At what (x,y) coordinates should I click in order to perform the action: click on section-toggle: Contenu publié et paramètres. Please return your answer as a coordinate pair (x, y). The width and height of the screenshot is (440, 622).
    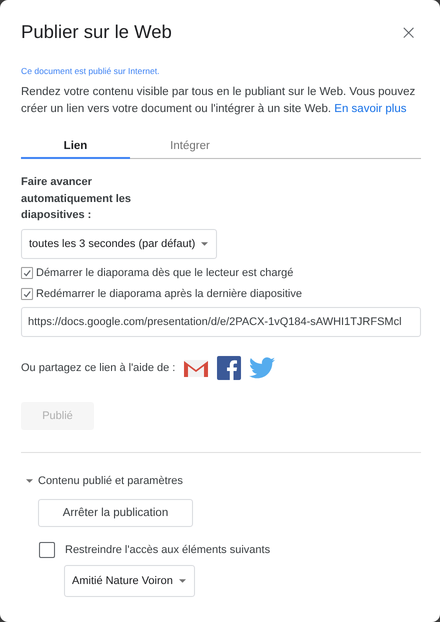
    Looking at the image, I should click on (221, 480).